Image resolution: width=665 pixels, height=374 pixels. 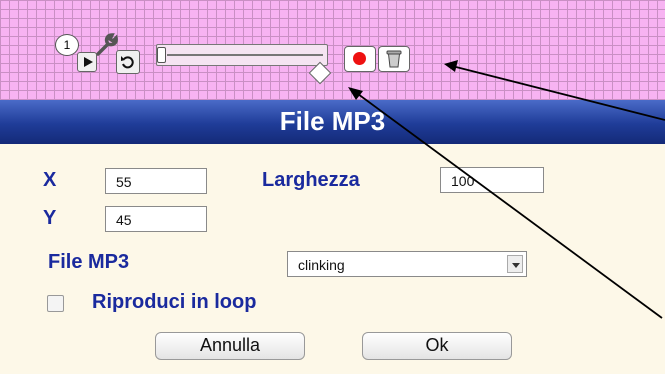 What do you see at coordinates (87, 62) in the screenshot?
I see `play-button` at bounding box center [87, 62].